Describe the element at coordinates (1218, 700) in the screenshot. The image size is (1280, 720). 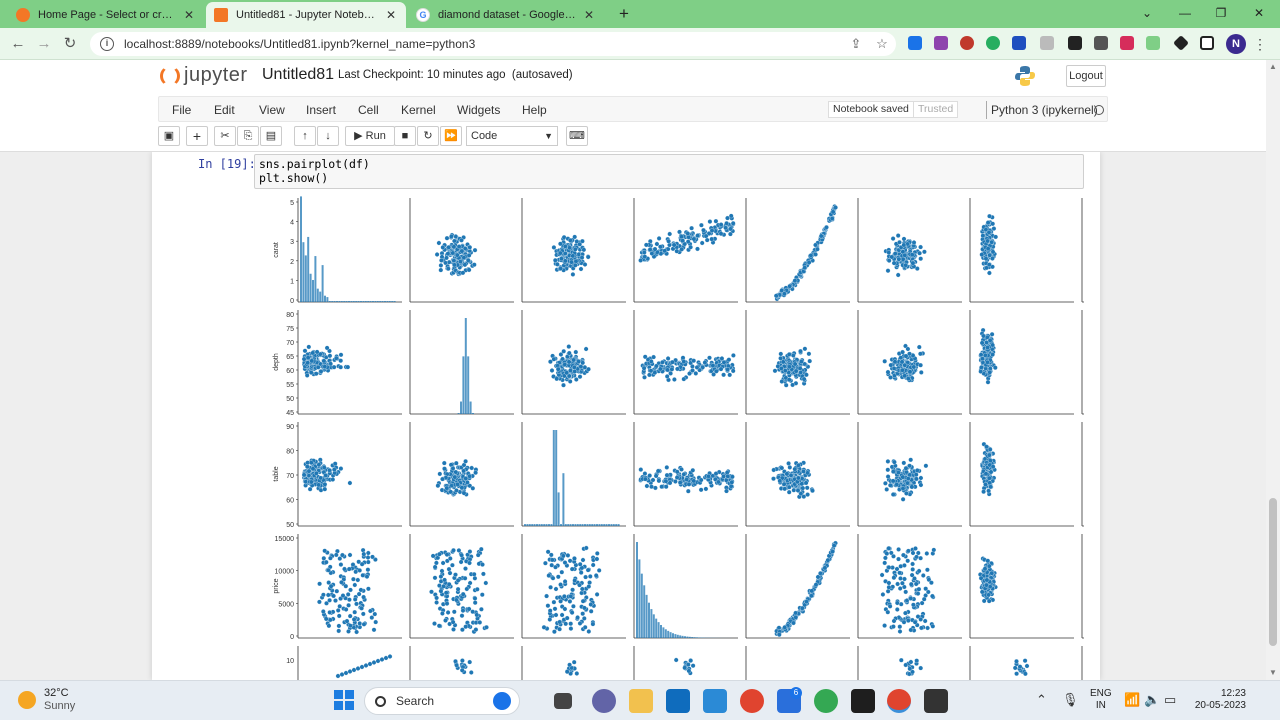
I see `system-clock: 12:23 20-05-2023` at that location.